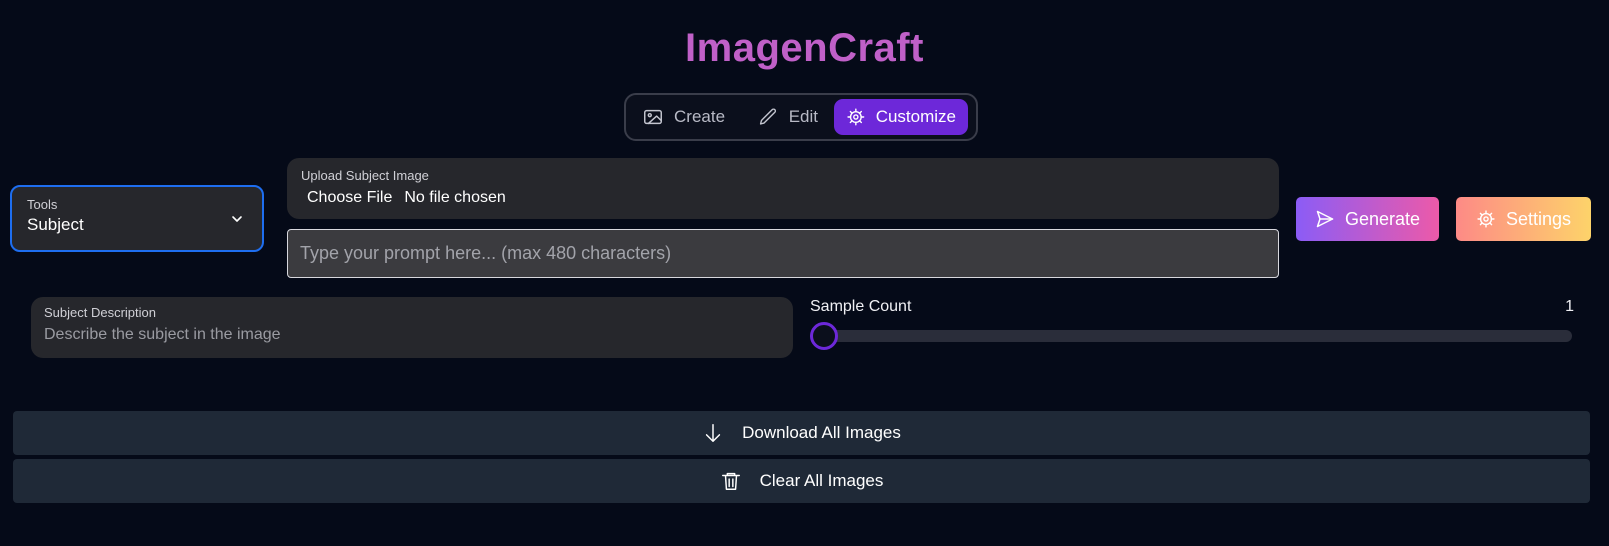  Describe the element at coordinates (767, 116) in the screenshot. I see `pencil-icon` at that location.